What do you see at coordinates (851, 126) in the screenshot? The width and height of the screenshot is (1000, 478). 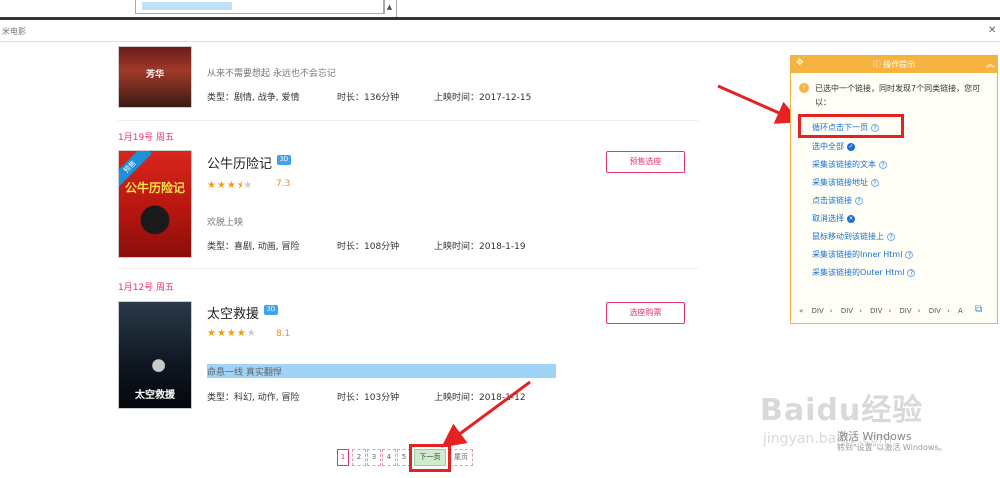 I see `annotation-box-loop-click` at bounding box center [851, 126].